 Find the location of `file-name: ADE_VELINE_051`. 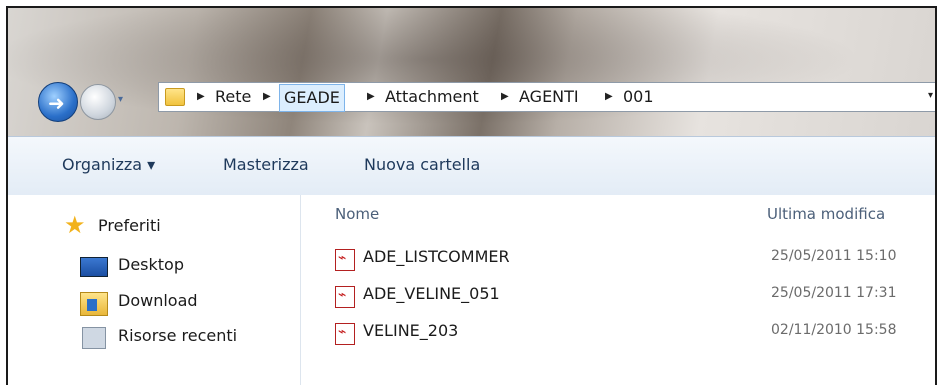

file-name: ADE_VELINE_051 is located at coordinates (431, 293).